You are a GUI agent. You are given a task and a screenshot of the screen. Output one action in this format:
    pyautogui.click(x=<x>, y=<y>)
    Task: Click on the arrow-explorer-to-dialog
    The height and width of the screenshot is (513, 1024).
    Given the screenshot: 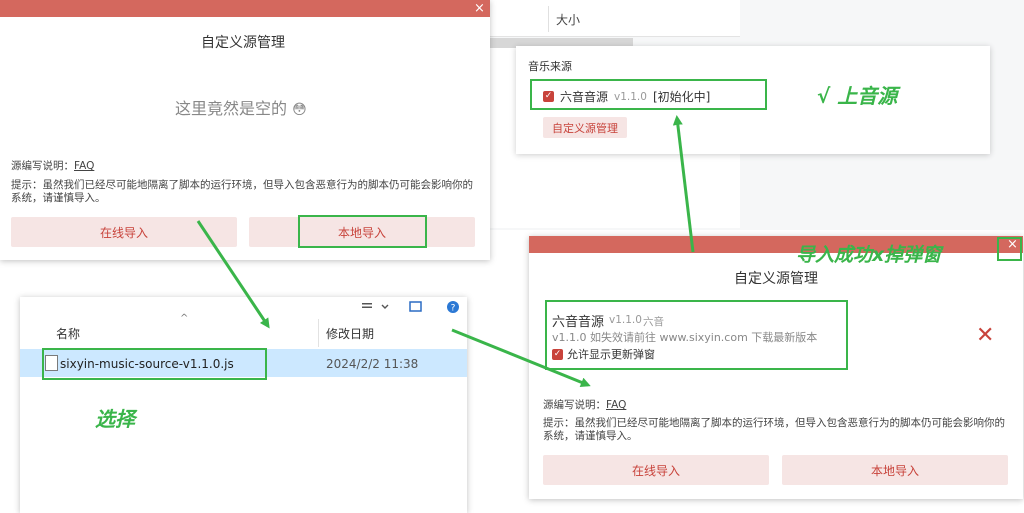 What is the action you would take?
    pyautogui.click(x=521, y=358)
    